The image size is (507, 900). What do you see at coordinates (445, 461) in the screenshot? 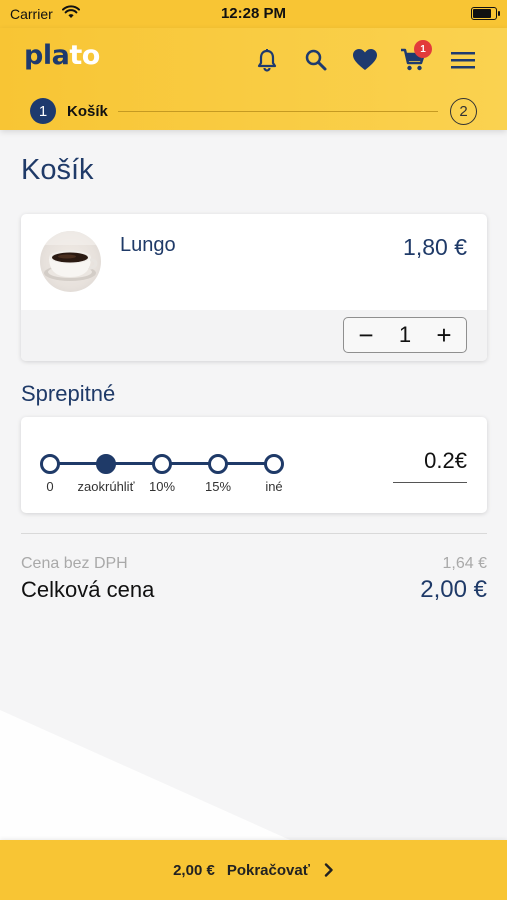
I see `tip-amount-input: 0.2€` at bounding box center [445, 461].